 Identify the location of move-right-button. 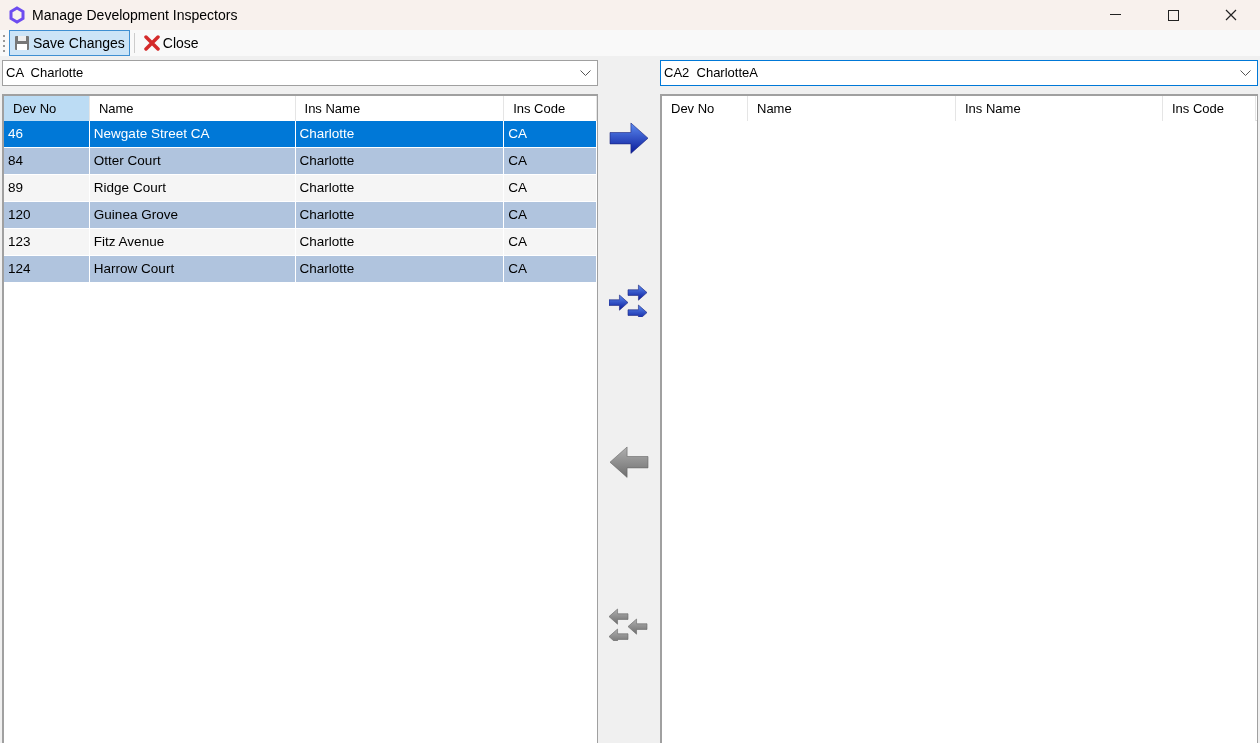
(629, 138).